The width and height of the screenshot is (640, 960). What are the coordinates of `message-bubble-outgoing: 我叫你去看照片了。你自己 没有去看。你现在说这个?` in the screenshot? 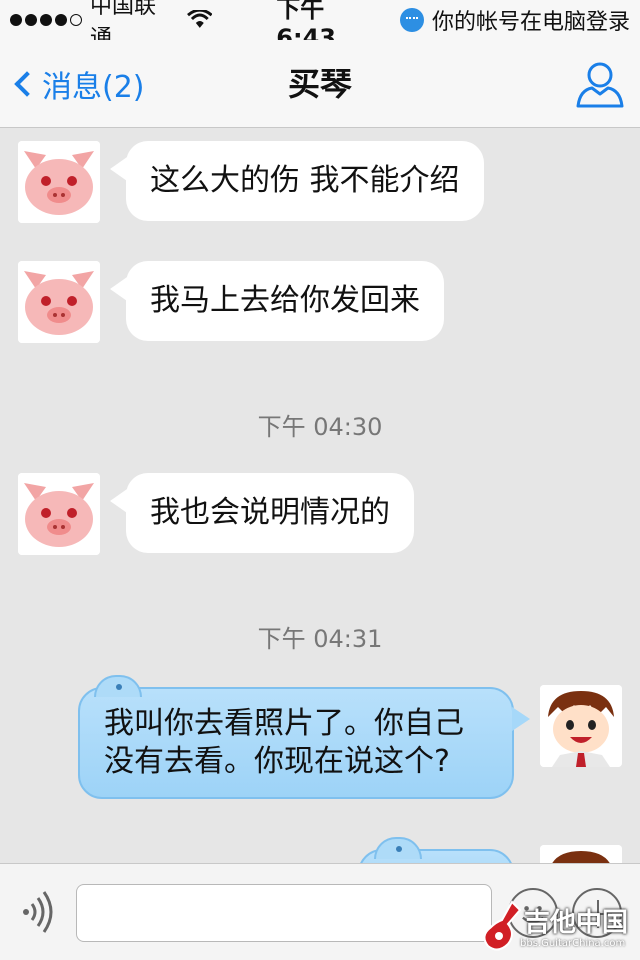 It's located at (304, 737).